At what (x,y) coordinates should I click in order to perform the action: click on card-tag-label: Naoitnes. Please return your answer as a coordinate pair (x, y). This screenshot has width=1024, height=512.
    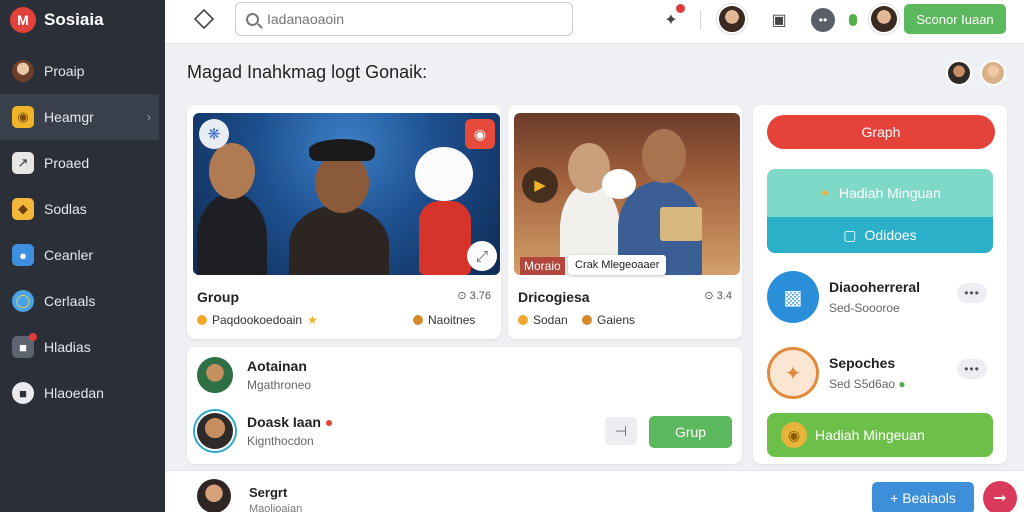
    Looking at the image, I should click on (452, 320).